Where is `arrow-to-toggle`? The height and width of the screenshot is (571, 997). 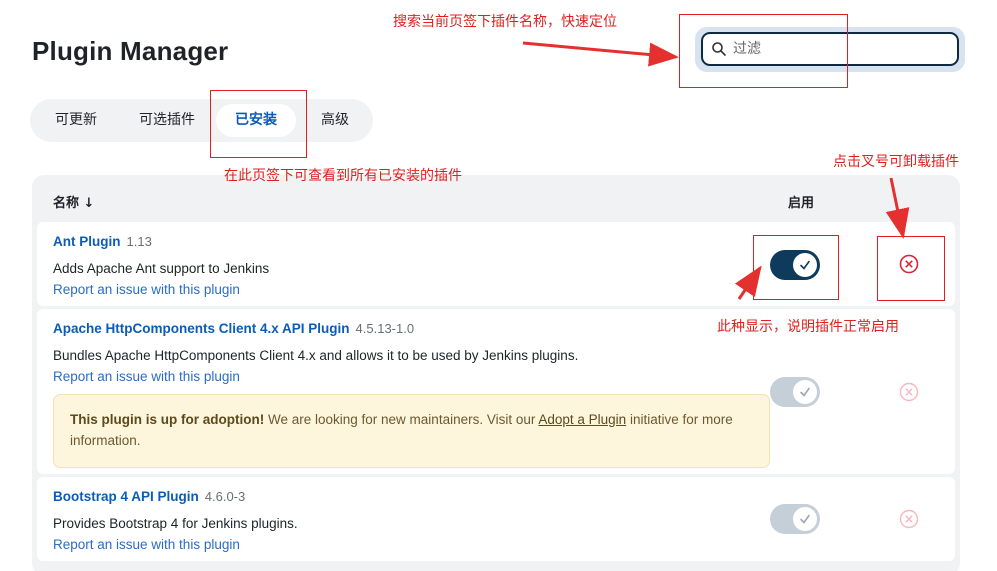 arrow-to-toggle is located at coordinates (748, 282).